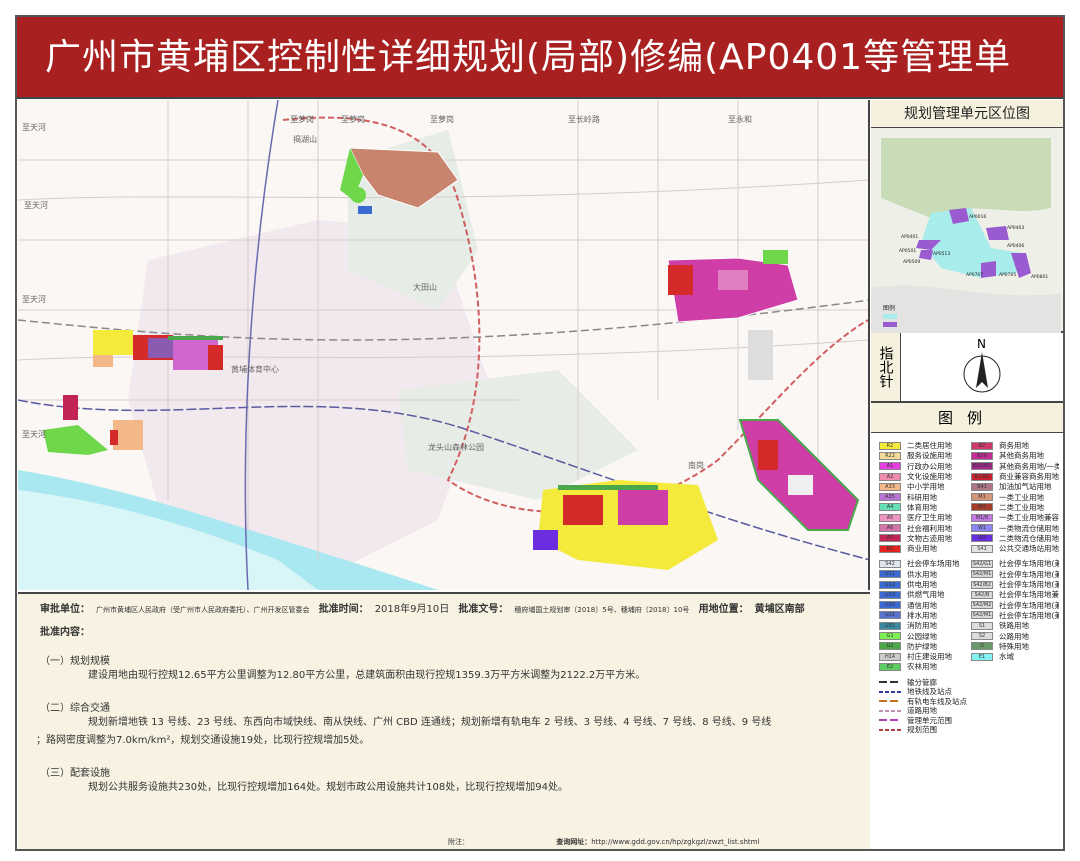 The height and width of the screenshot is (861, 1080). I want to click on legend-item: M2 二类工业用地, so click(1015, 507).